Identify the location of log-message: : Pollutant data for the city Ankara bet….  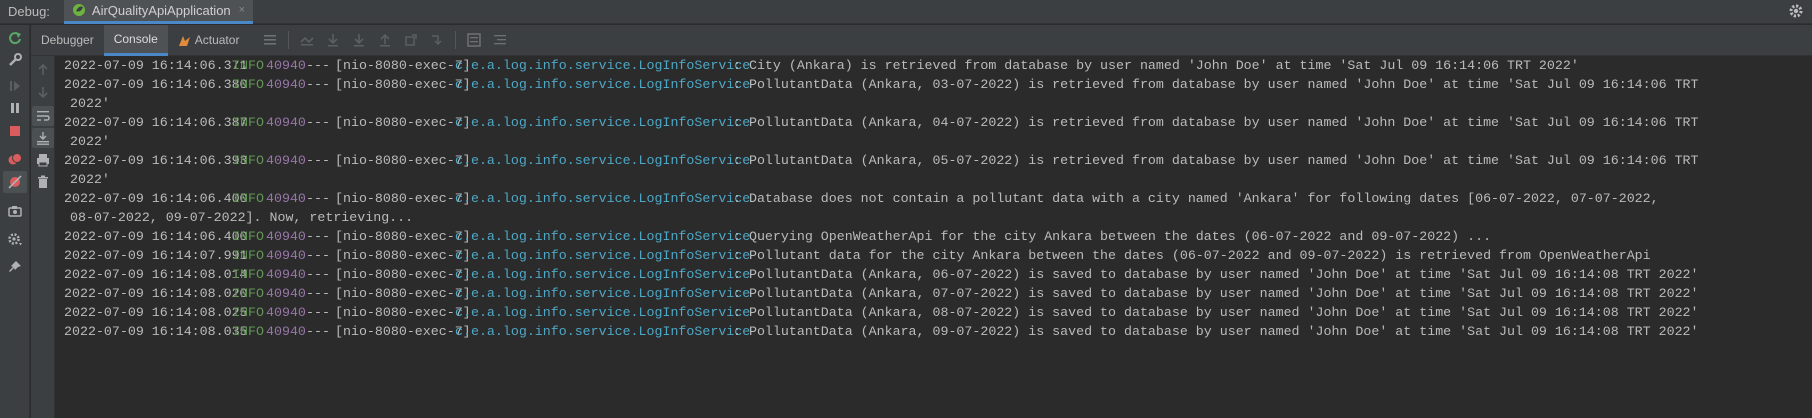
(1192, 255).